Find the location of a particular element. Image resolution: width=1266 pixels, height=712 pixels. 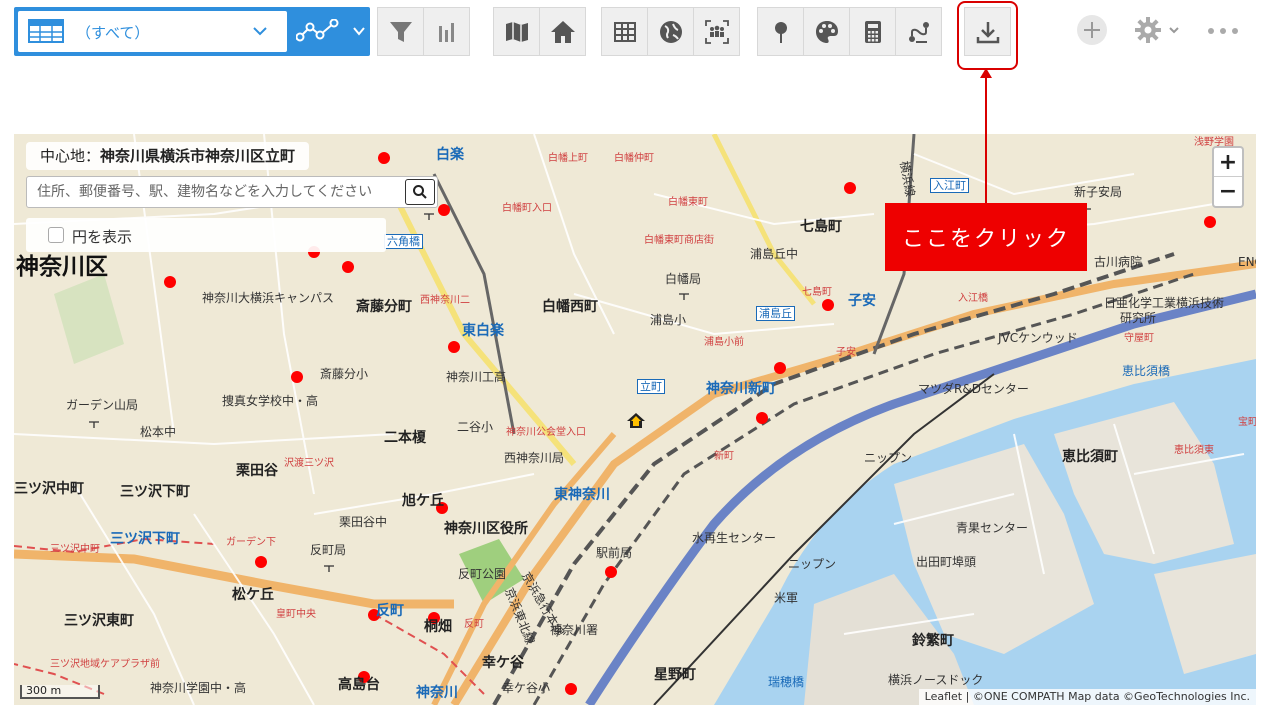

label-hakuba-nakacho: 白幡仲町 is located at coordinates (634, 158).